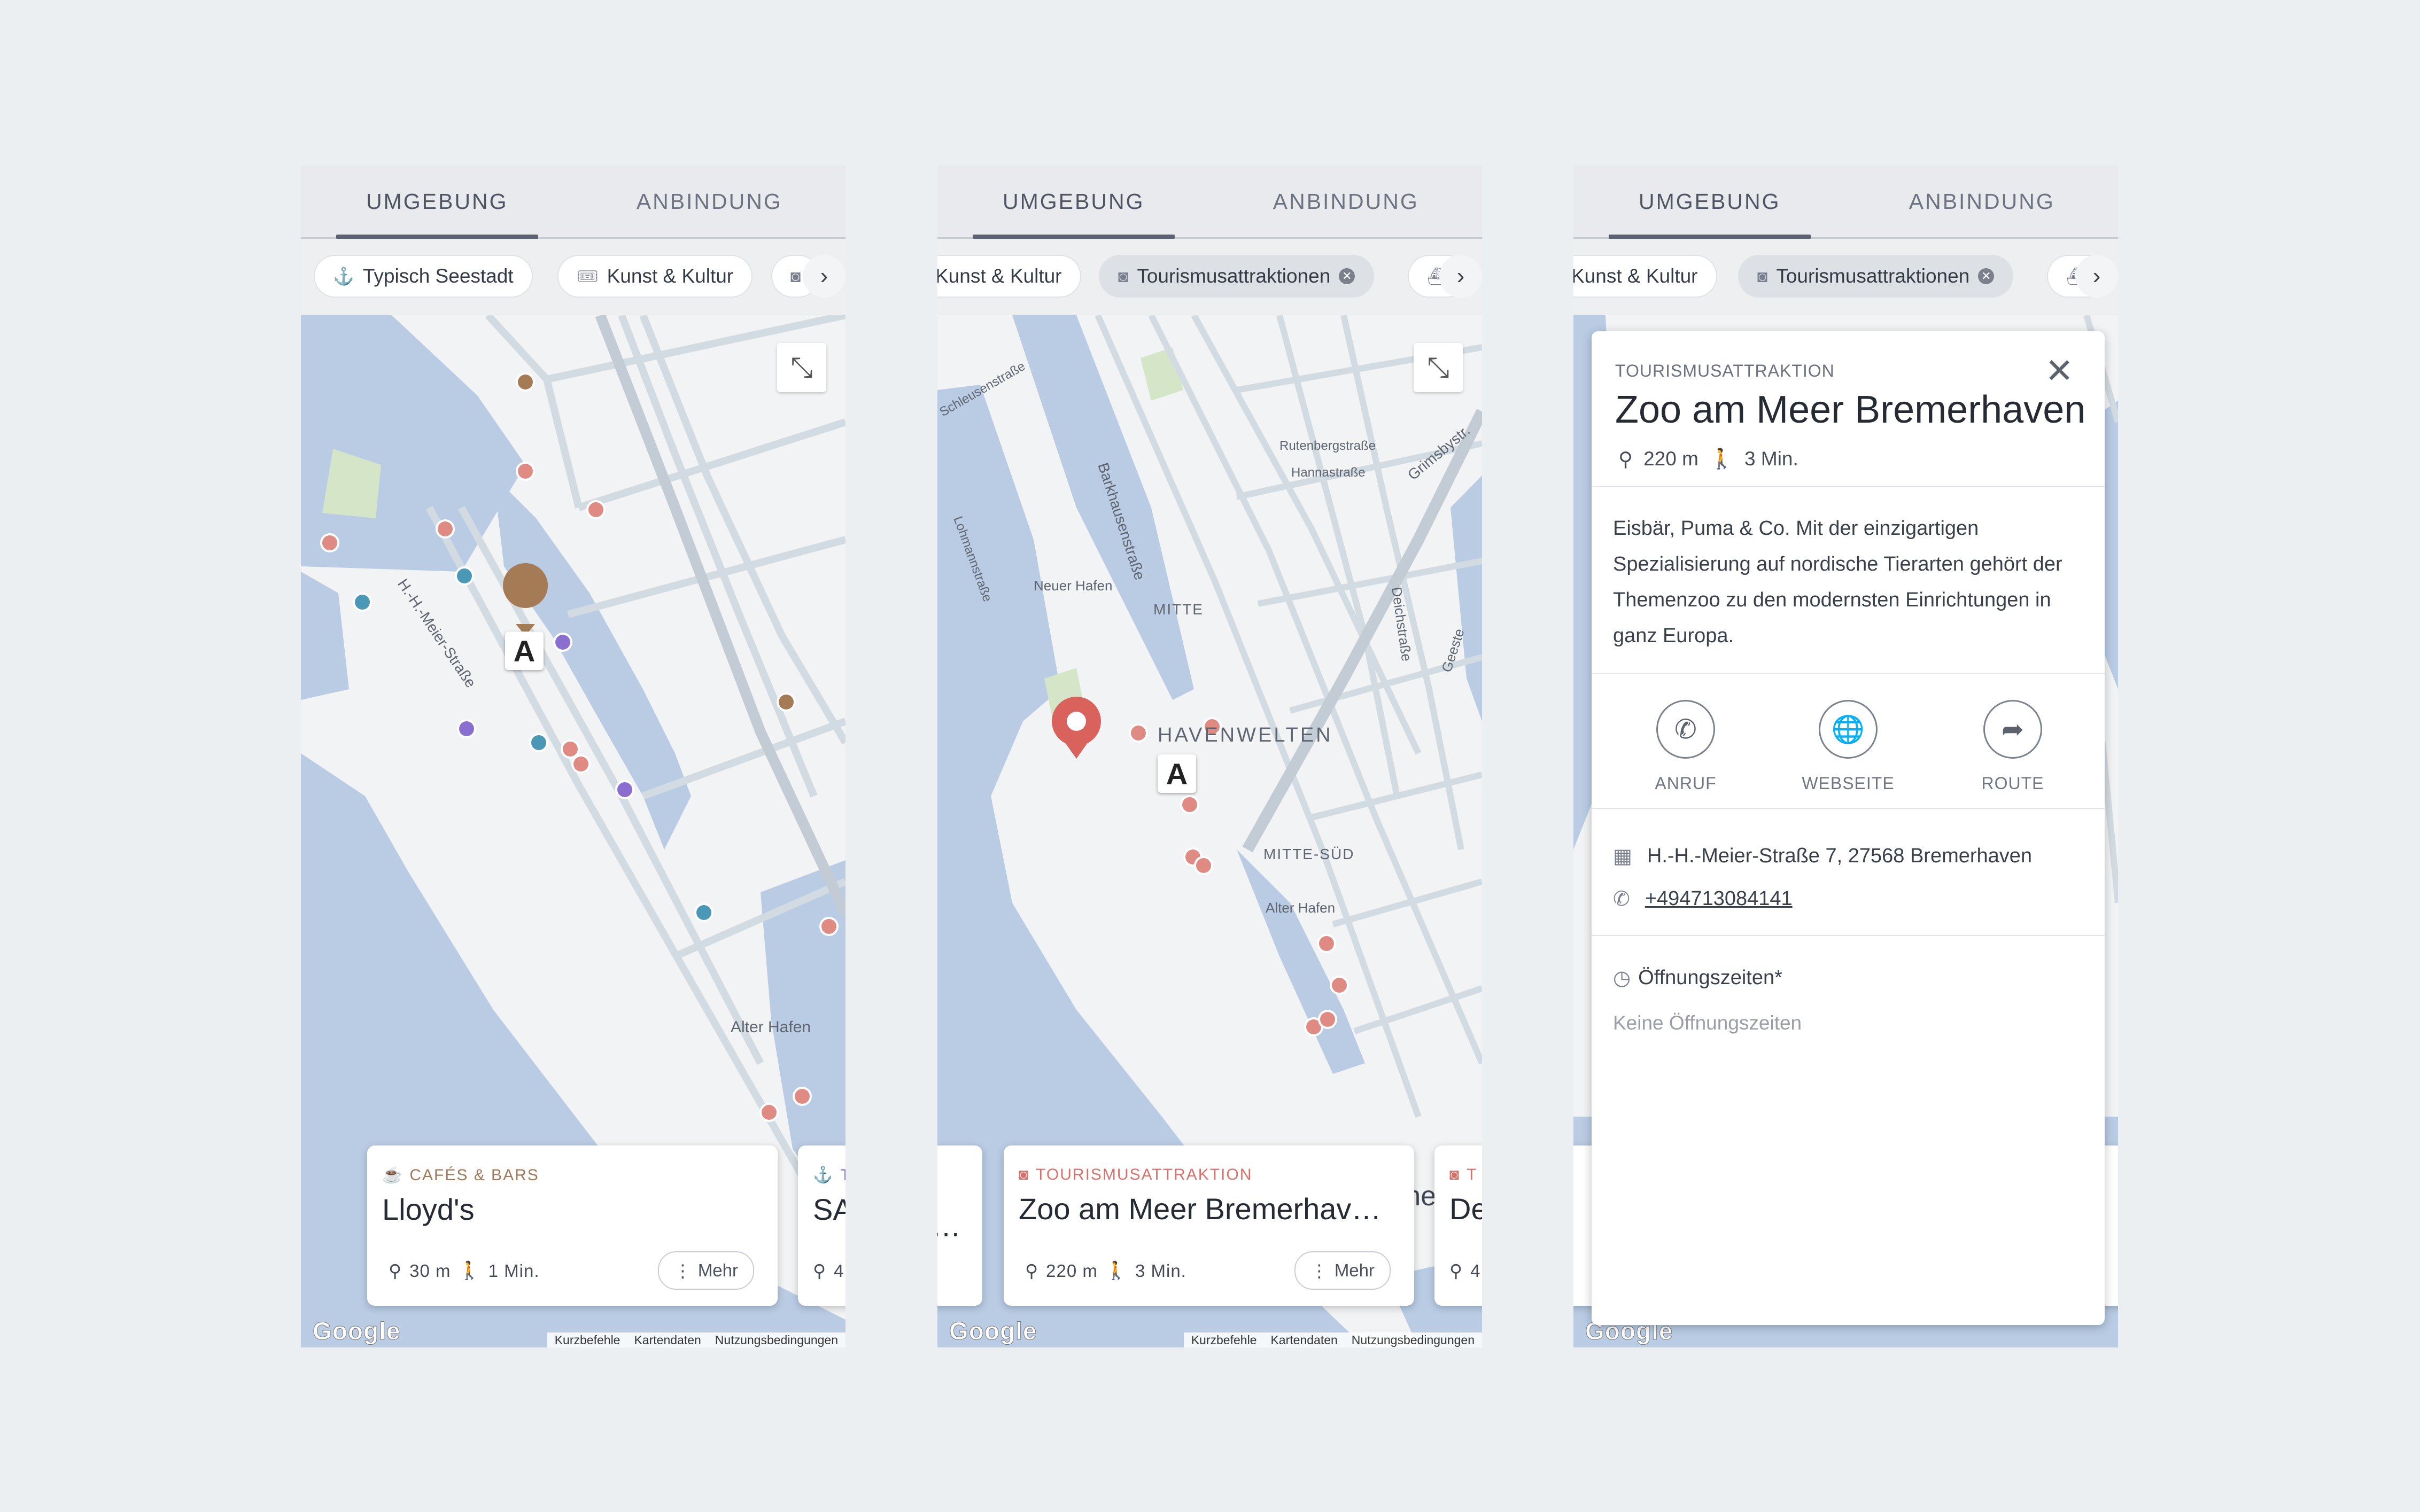  I want to click on poi-card-next: ◙ T De ⚲ 4, so click(1458, 1225).